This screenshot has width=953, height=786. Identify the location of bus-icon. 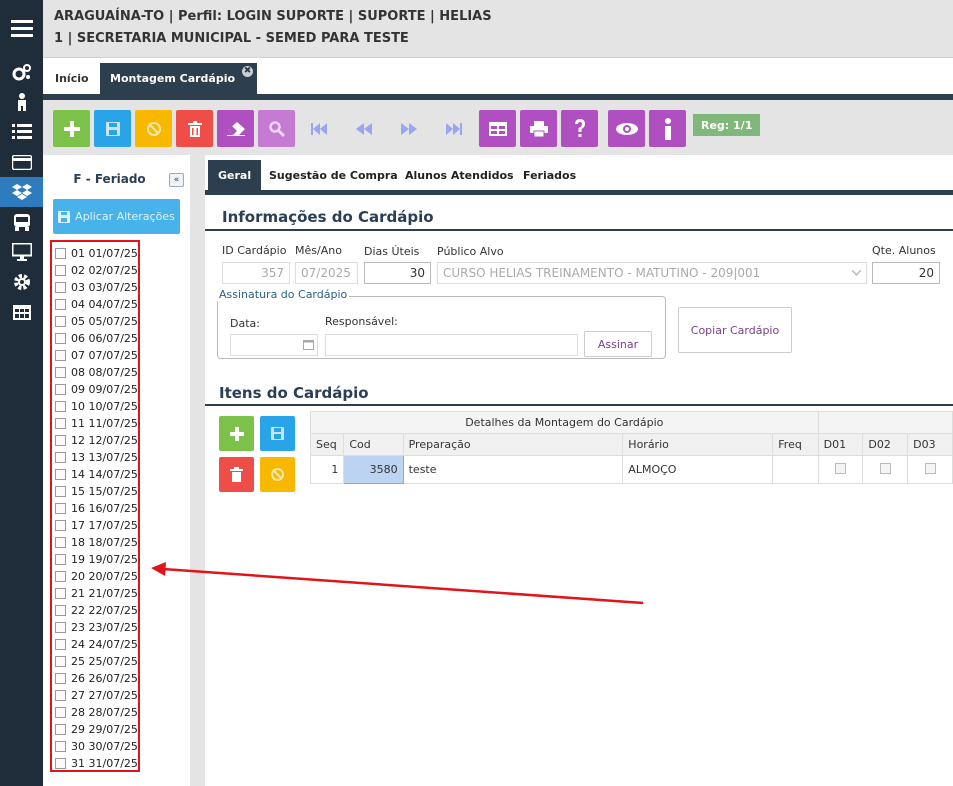
(21, 222).